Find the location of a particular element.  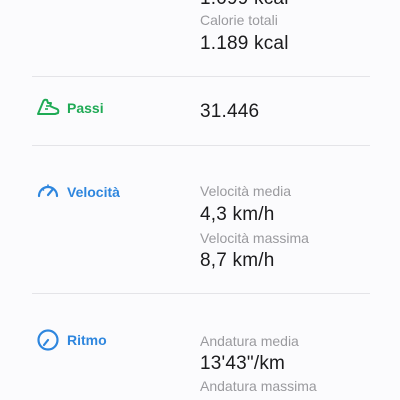

calories-active-value: 1.099 kcal is located at coordinates (244, 5).